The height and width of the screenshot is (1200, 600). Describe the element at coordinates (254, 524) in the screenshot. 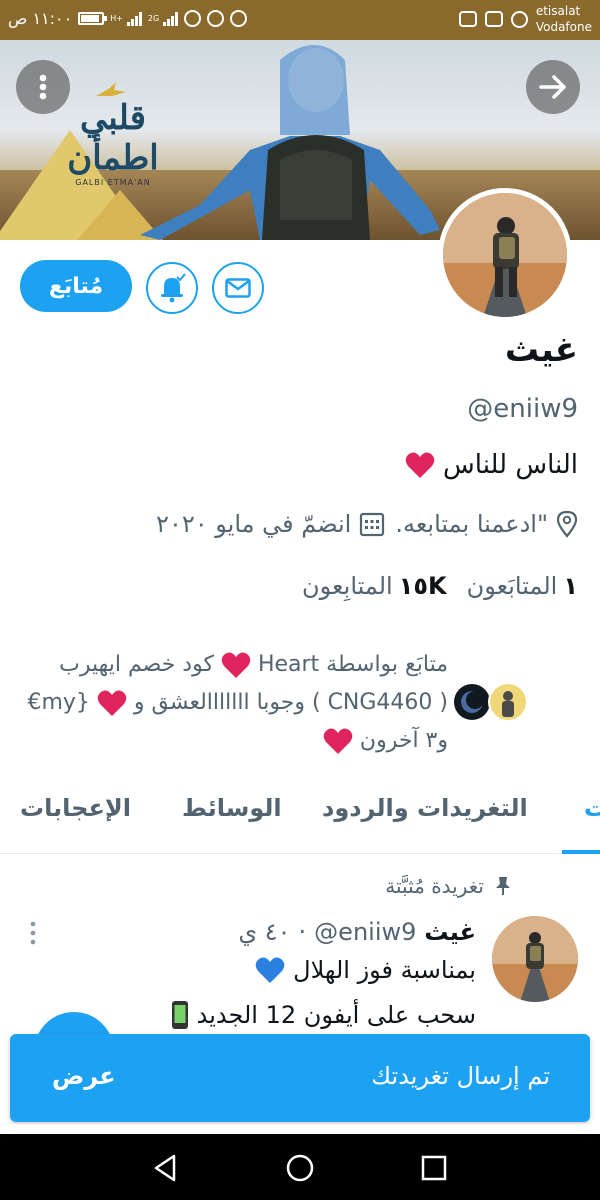

I see `join-date-text: انضمّ في مايو ٢٠٢٠` at that location.